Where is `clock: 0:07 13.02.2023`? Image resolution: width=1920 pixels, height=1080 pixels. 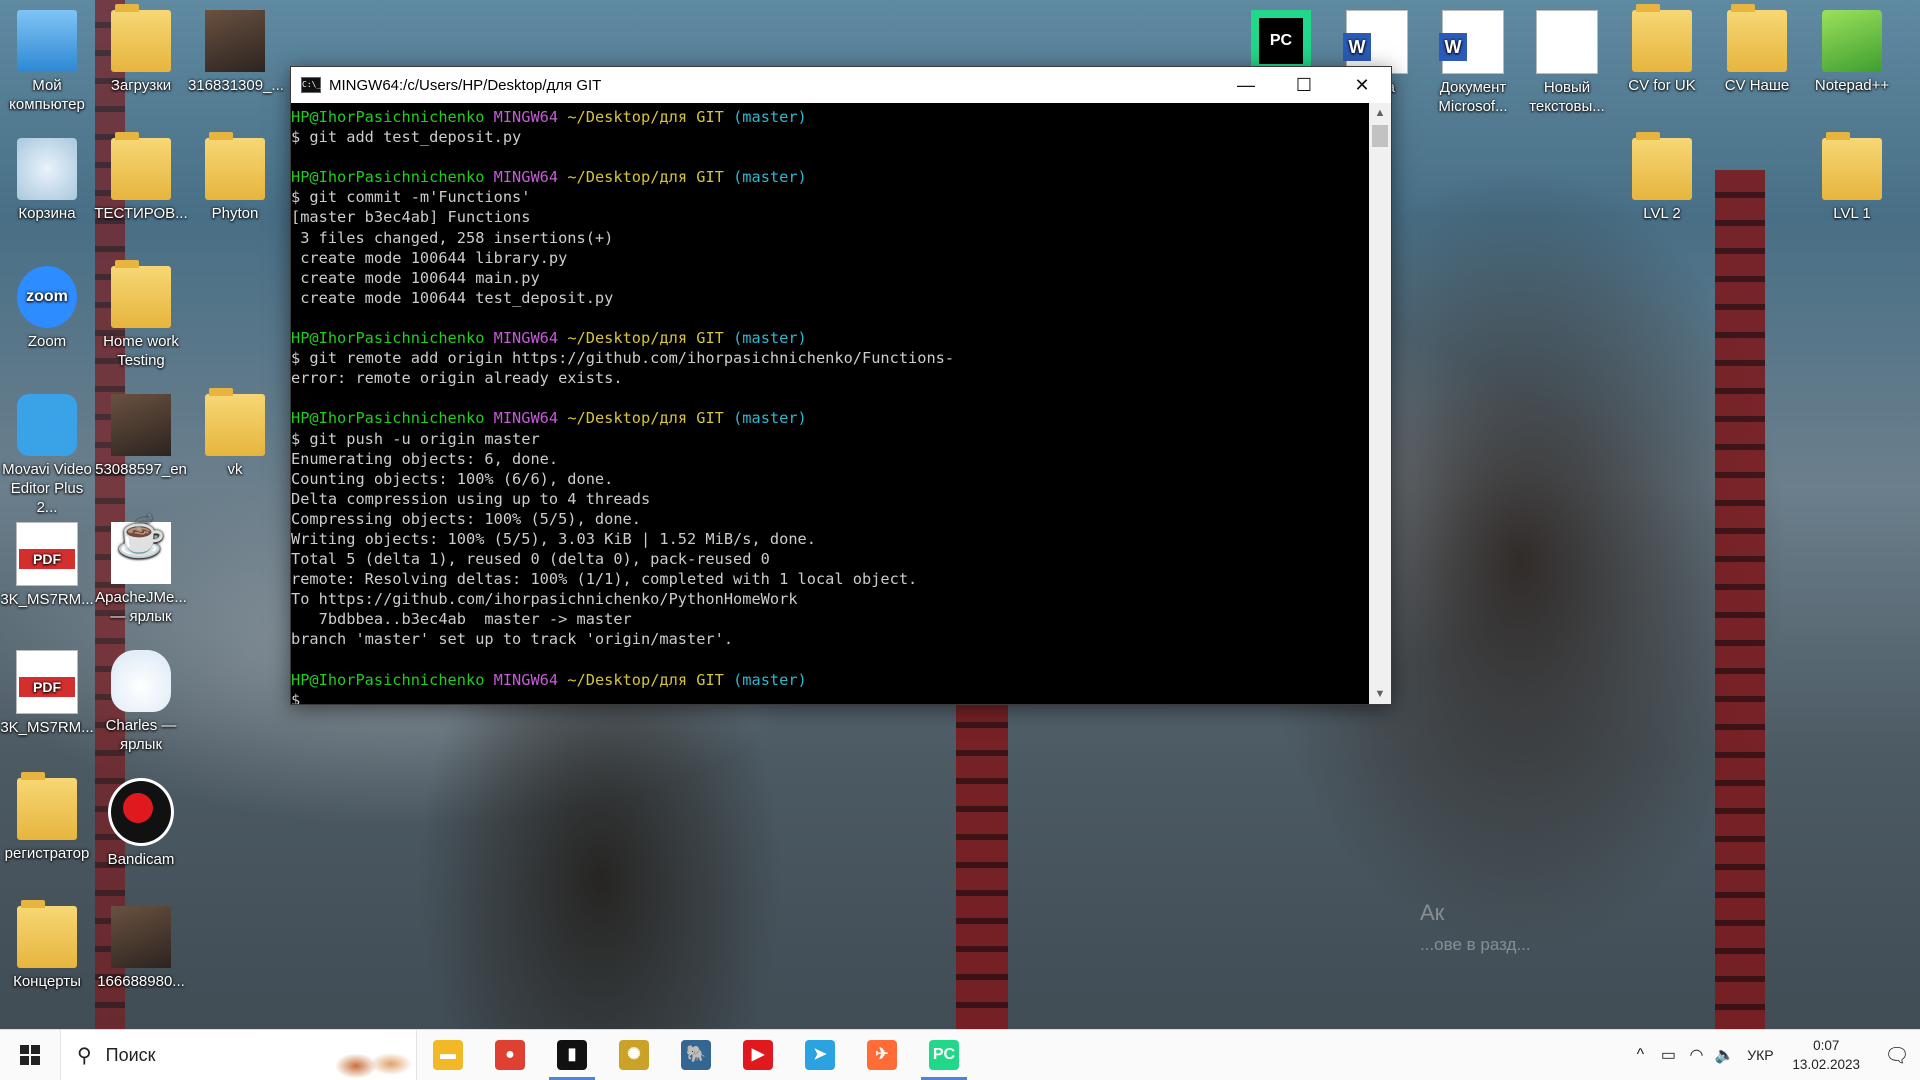
clock: 0:07 13.02.2023 is located at coordinates (1826, 1055).